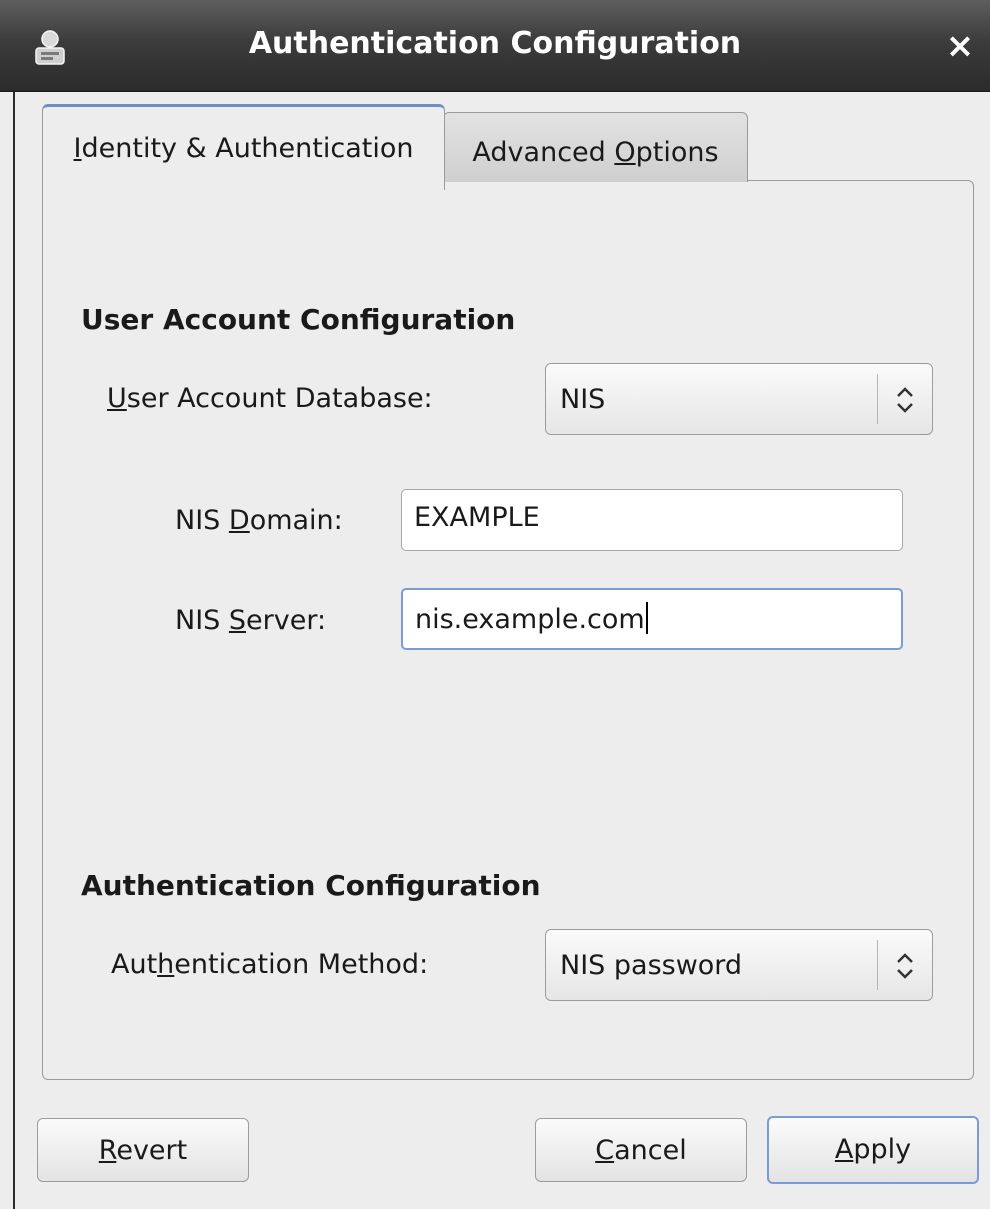 The height and width of the screenshot is (1209, 990). I want to click on user-account-database-label: User Account Database:, so click(270, 398).